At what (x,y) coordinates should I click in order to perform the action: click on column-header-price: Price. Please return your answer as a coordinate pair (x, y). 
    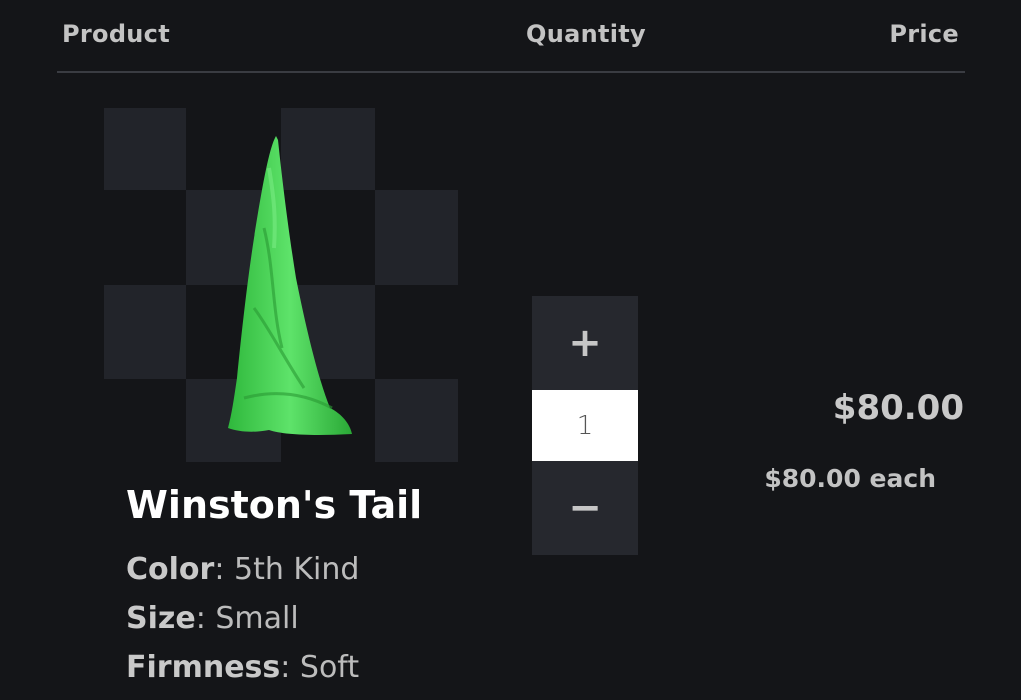
    Looking at the image, I should click on (924, 34).